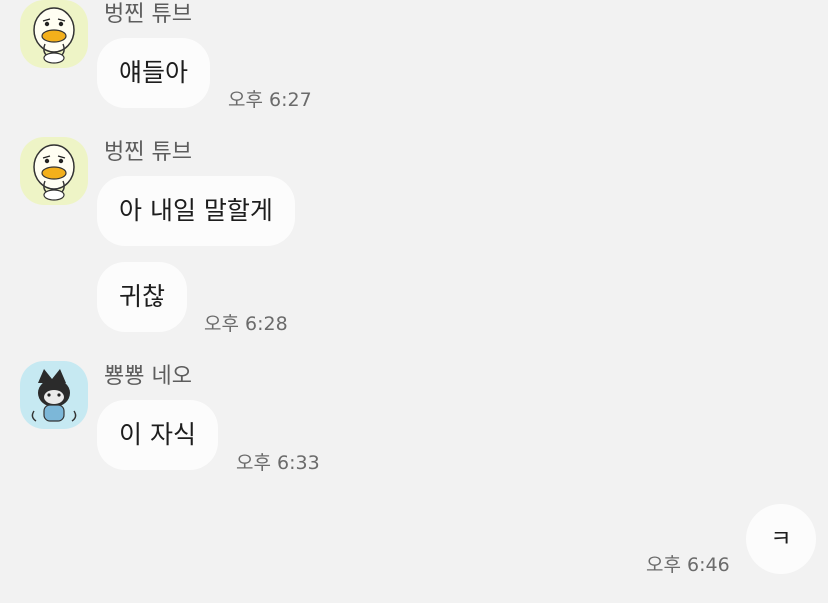  What do you see at coordinates (196, 211) in the screenshot?
I see `message-bubble: 아 내일 말할게` at bounding box center [196, 211].